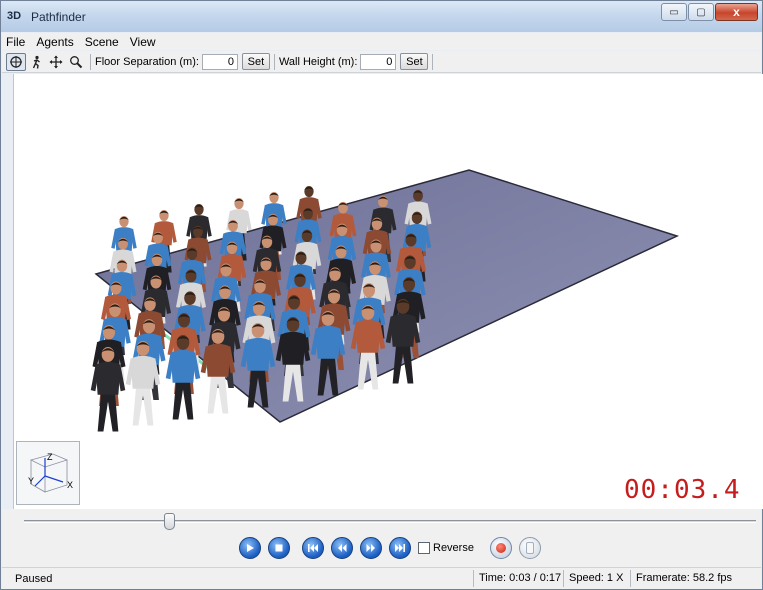 The image size is (763, 590). Describe the element at coordinates (31, 481) in the screenshot. I see `axis-y-label: Y` at that location.